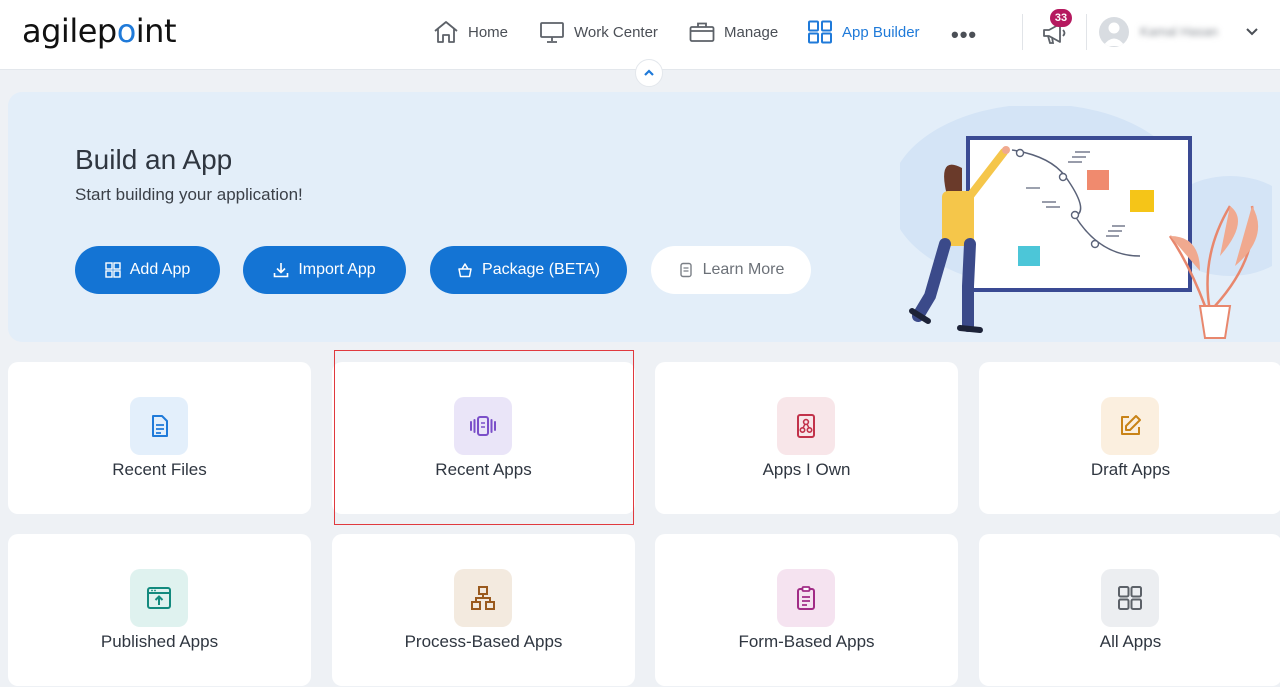  I want to click on nav-home-label: Home, so click(488, 32).